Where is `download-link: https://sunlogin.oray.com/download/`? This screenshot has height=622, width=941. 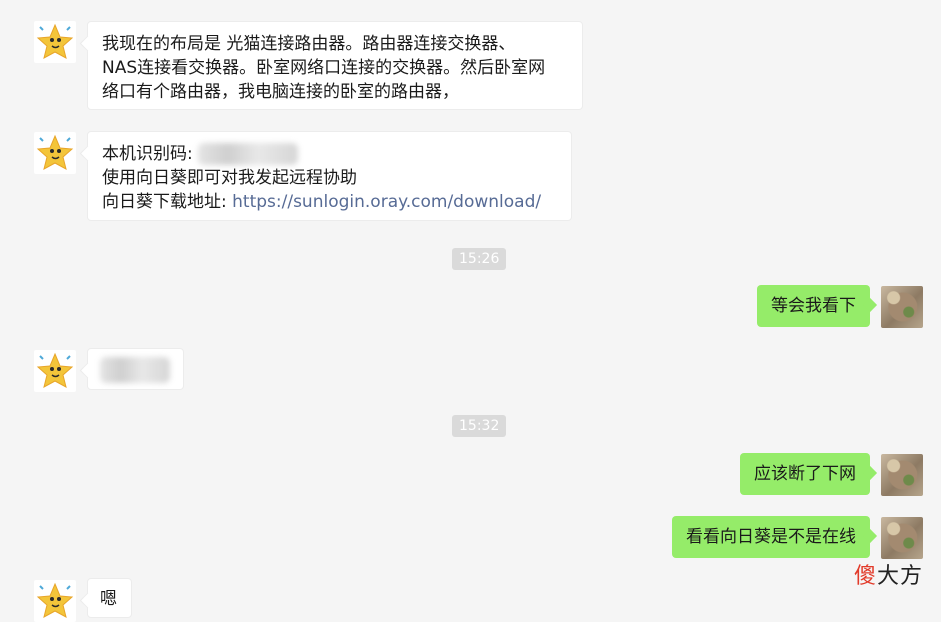
download-link: https://sunlogin.oray.com/download/ is located at coordinates (386, 202).